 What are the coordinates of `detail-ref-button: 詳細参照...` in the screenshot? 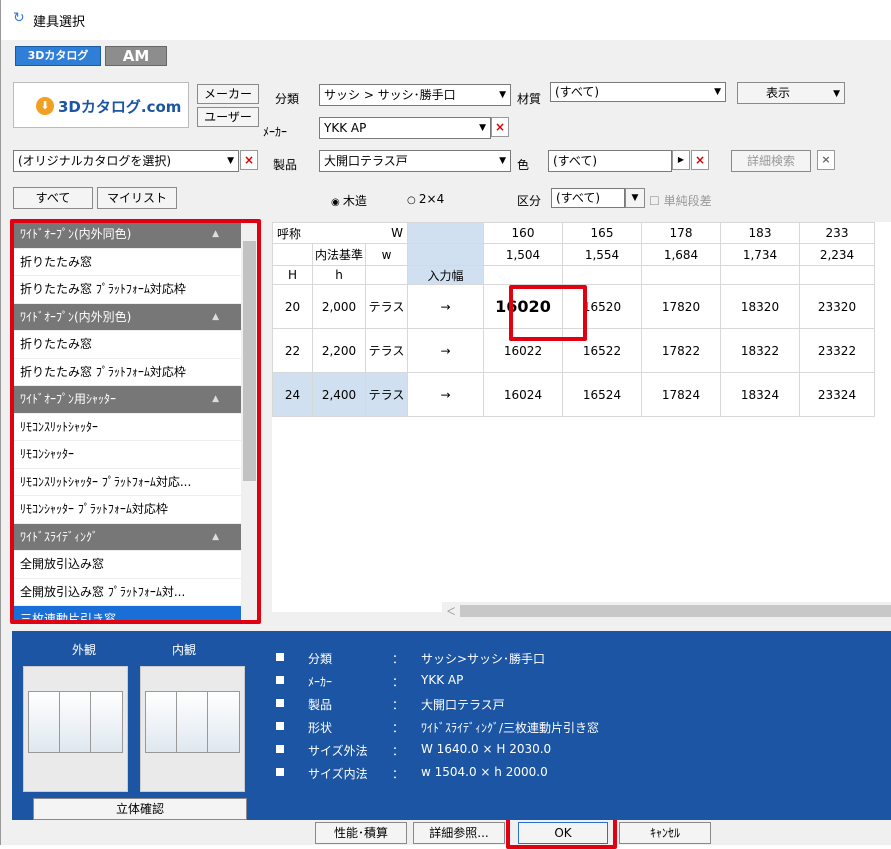 It's located at (459, 833).